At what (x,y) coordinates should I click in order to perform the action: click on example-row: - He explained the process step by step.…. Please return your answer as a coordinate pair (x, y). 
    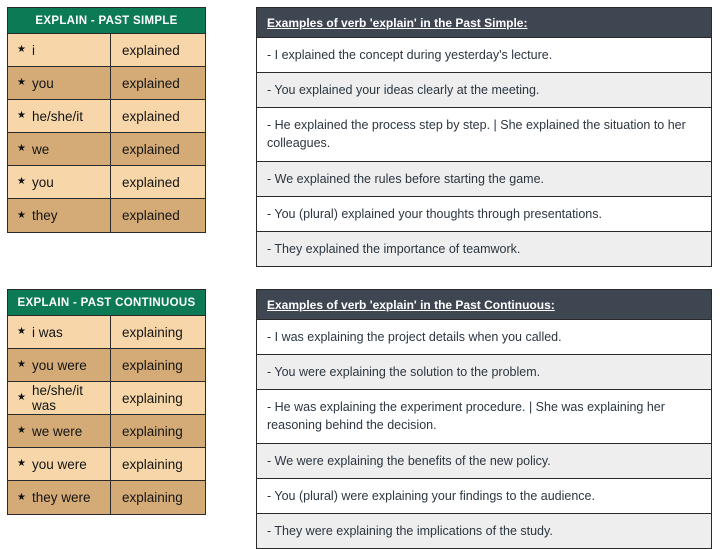
    Looking at the image, I should click on (484, 134).